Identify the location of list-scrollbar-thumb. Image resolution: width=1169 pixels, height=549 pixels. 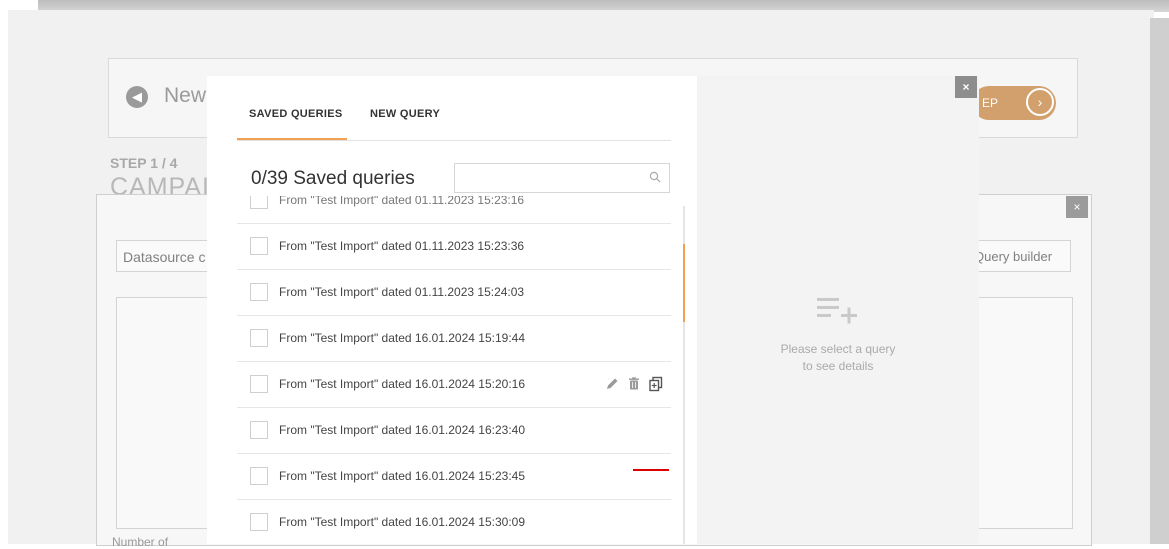
(684, 283).